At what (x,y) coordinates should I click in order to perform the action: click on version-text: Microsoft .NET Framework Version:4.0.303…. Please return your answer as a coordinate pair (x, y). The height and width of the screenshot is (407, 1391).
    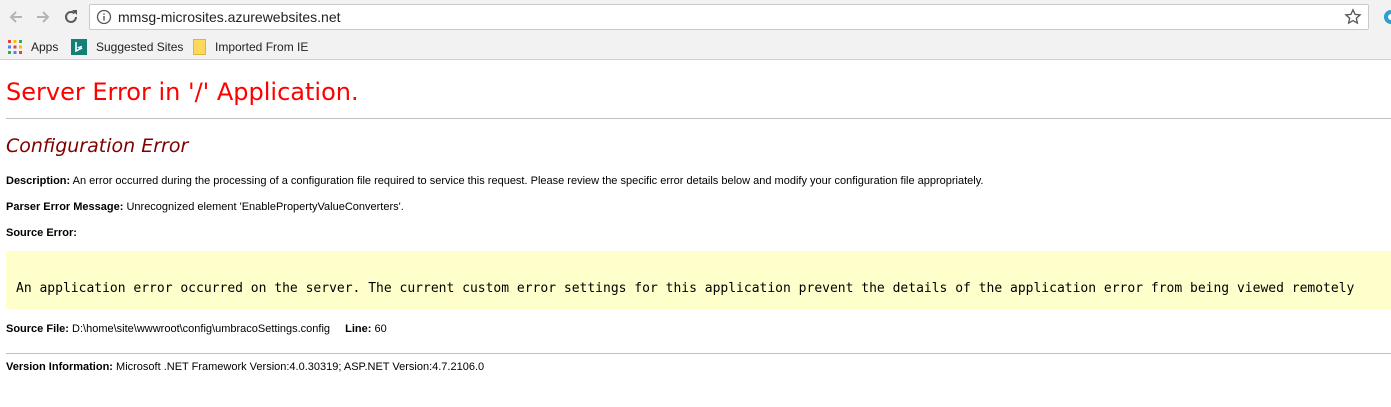
    Looking at the image, I should click on (300, 367).